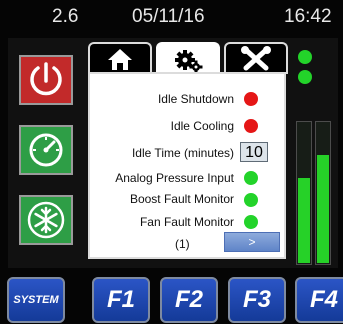 Image resolution: width=343 pixels, height=324 pixels. Describe the element at coordinates (251, 222) in the screenshot. I see `fan-fault-monitor-status-indicator` at that location.